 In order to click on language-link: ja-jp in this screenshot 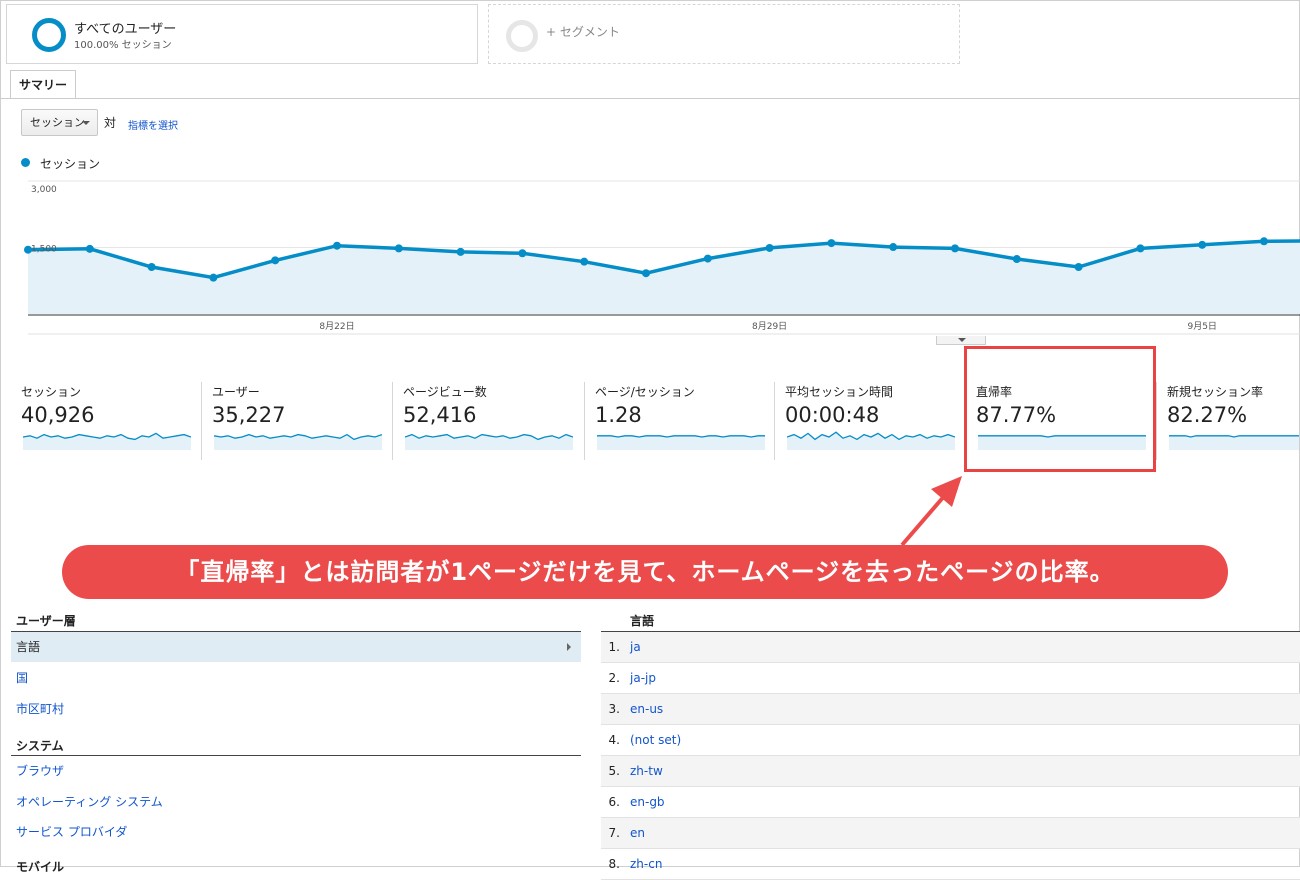, I will do `click(643, 678)`.